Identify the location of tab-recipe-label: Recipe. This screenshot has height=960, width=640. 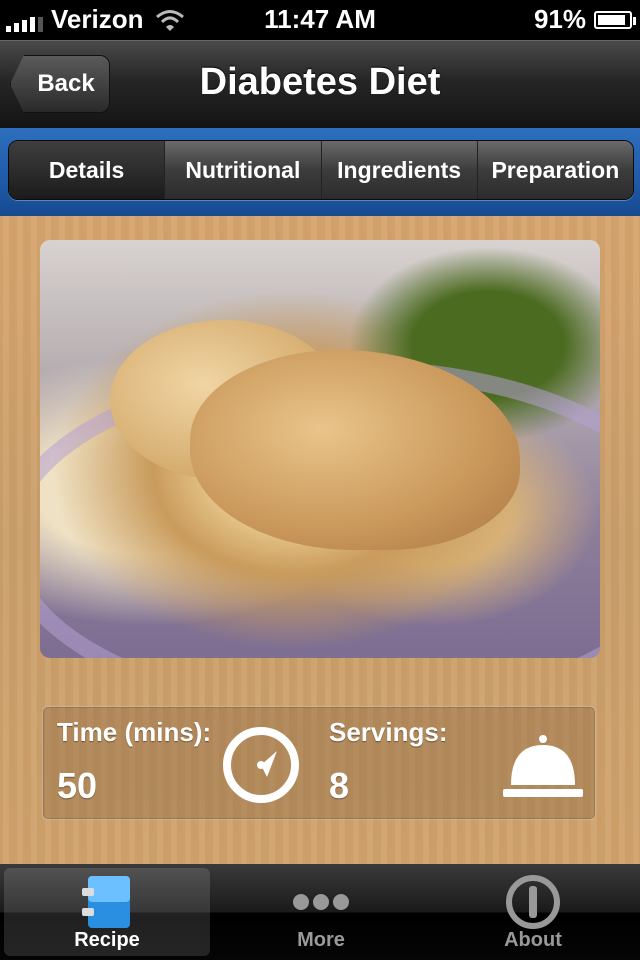
(107, 940).